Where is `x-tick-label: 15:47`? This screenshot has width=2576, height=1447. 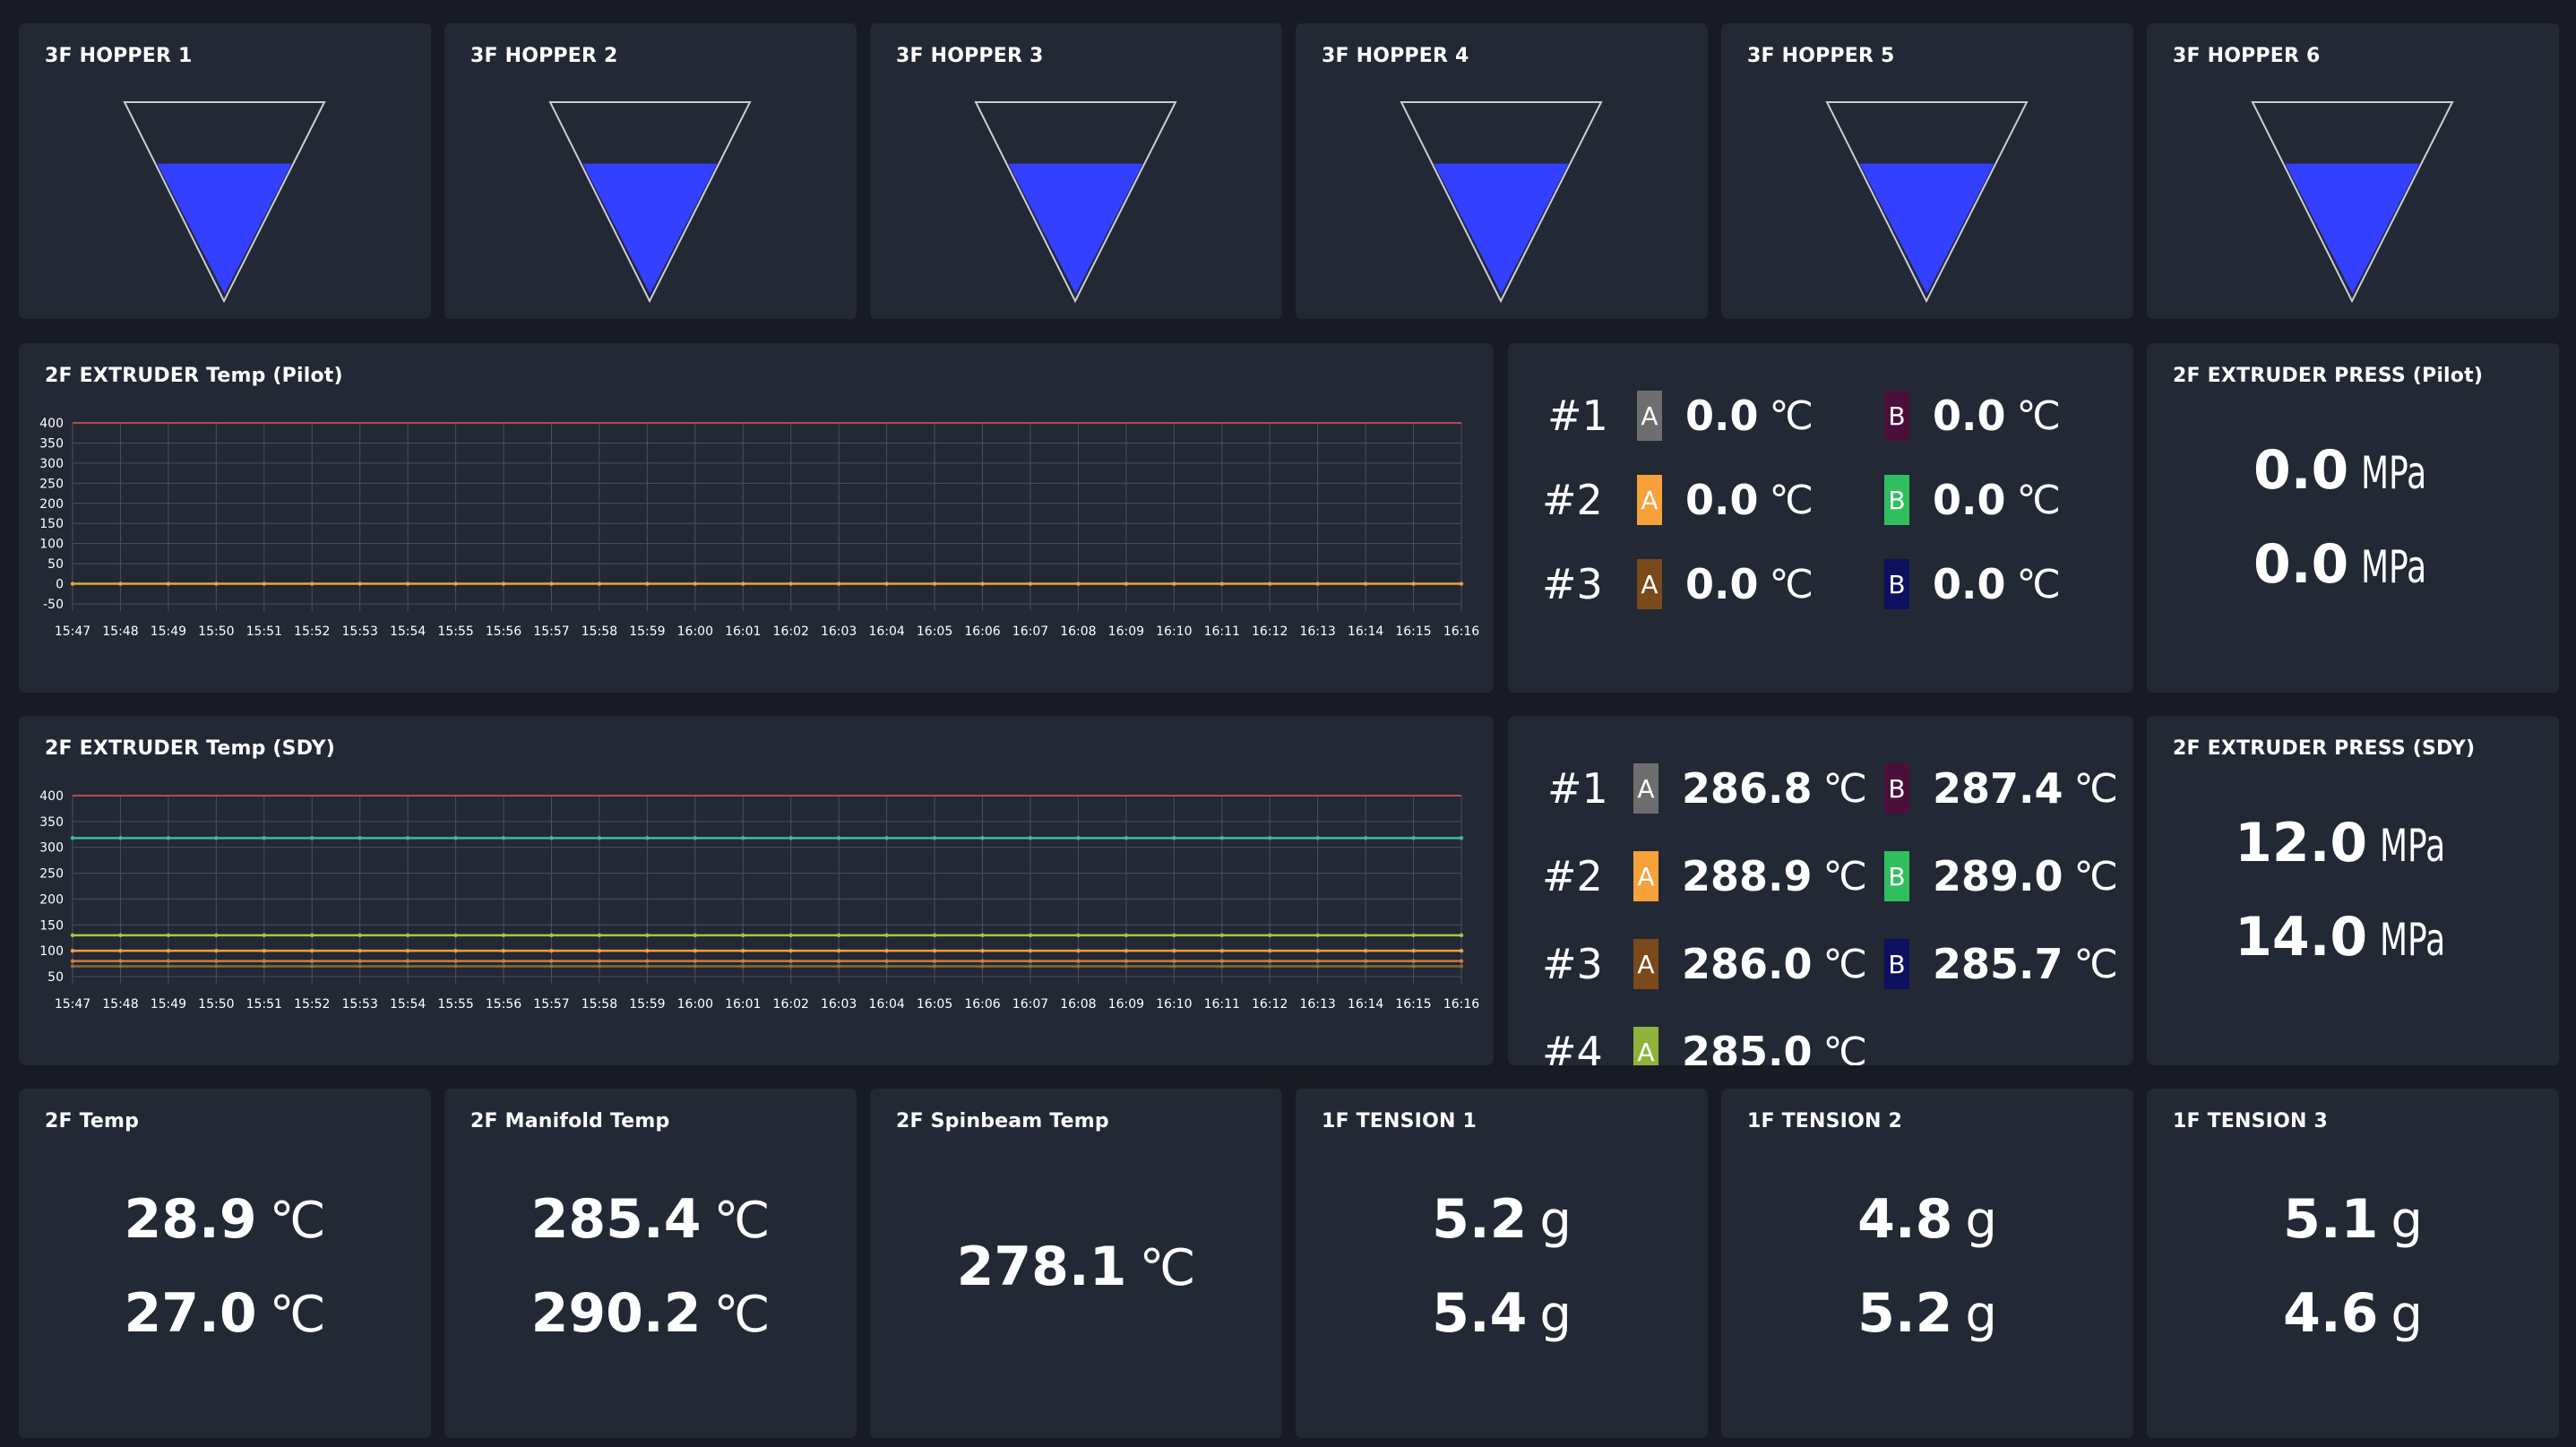 x-tick-label: 15:47 is located at coordinates (72, 1004).